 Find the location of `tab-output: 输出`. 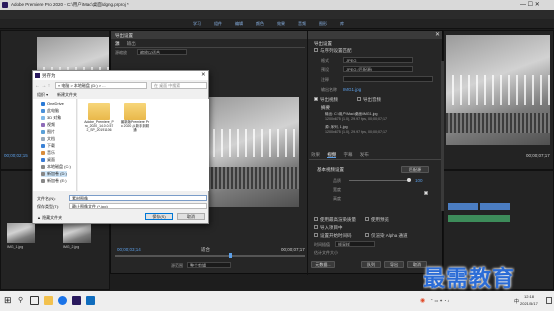

tab-output: 输出 is located at coordinates (131, 43).